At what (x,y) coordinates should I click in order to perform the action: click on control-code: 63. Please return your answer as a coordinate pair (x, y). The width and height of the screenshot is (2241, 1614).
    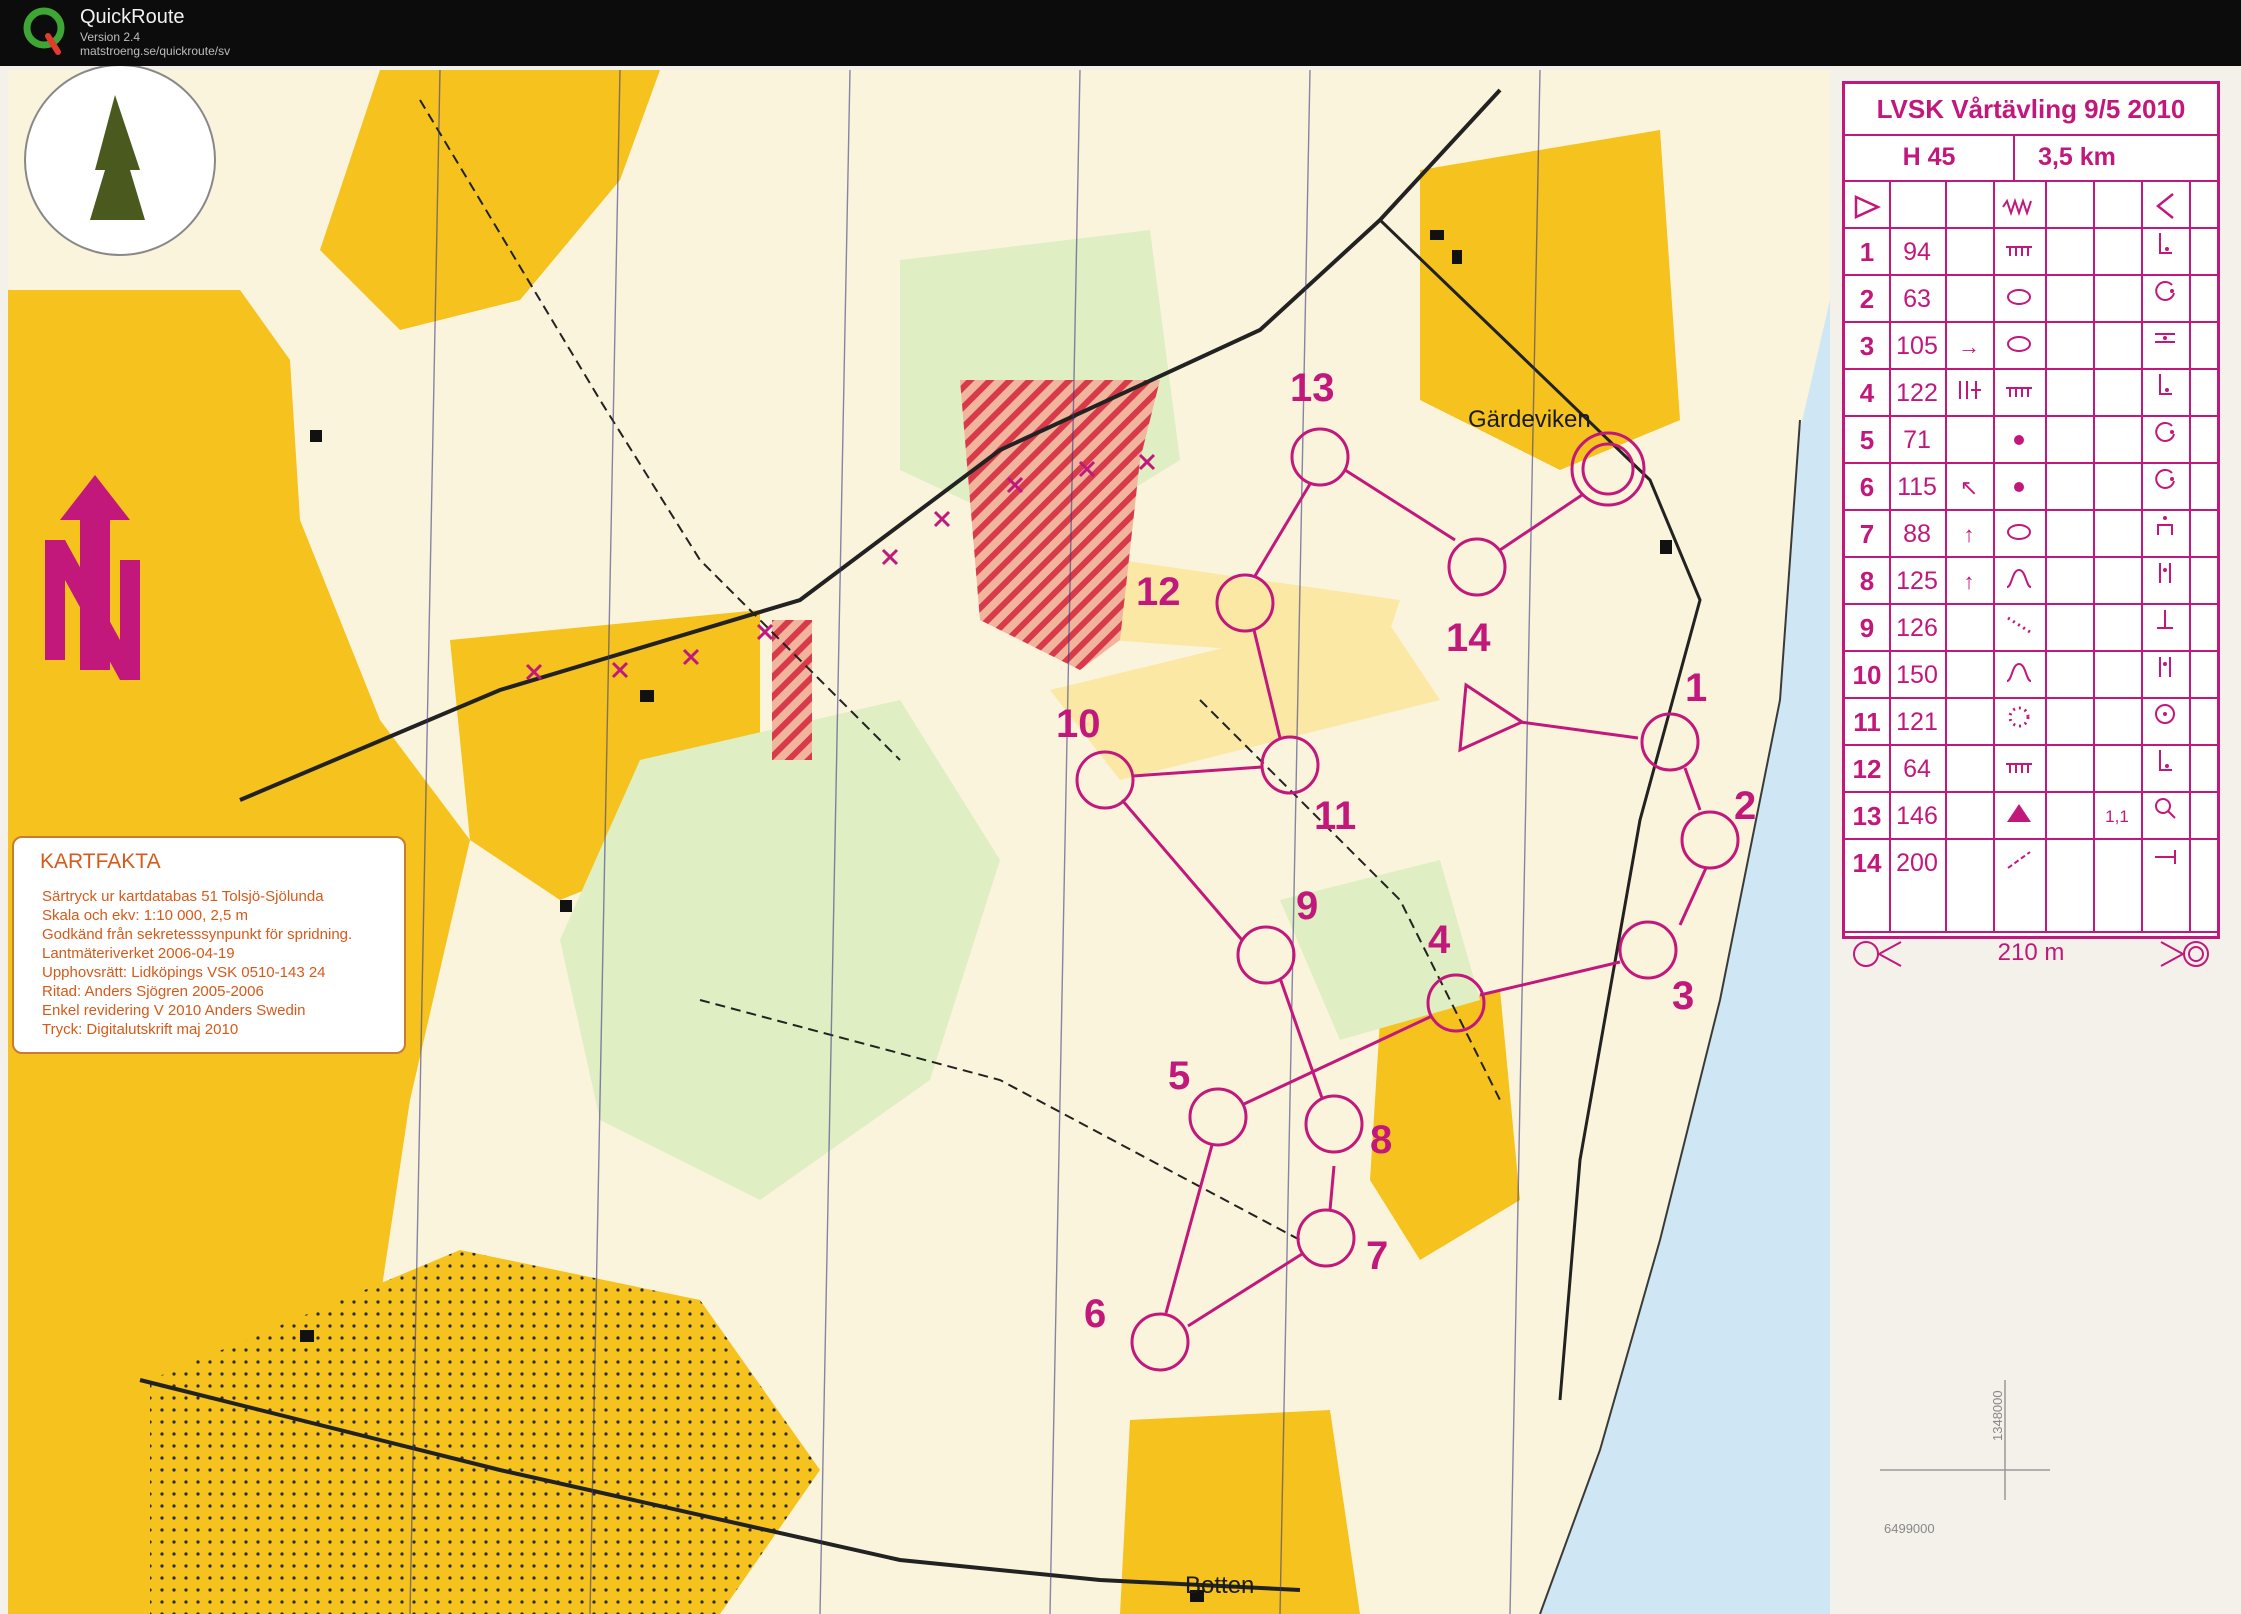
    Looking at the image, I should click on (1917, 299).